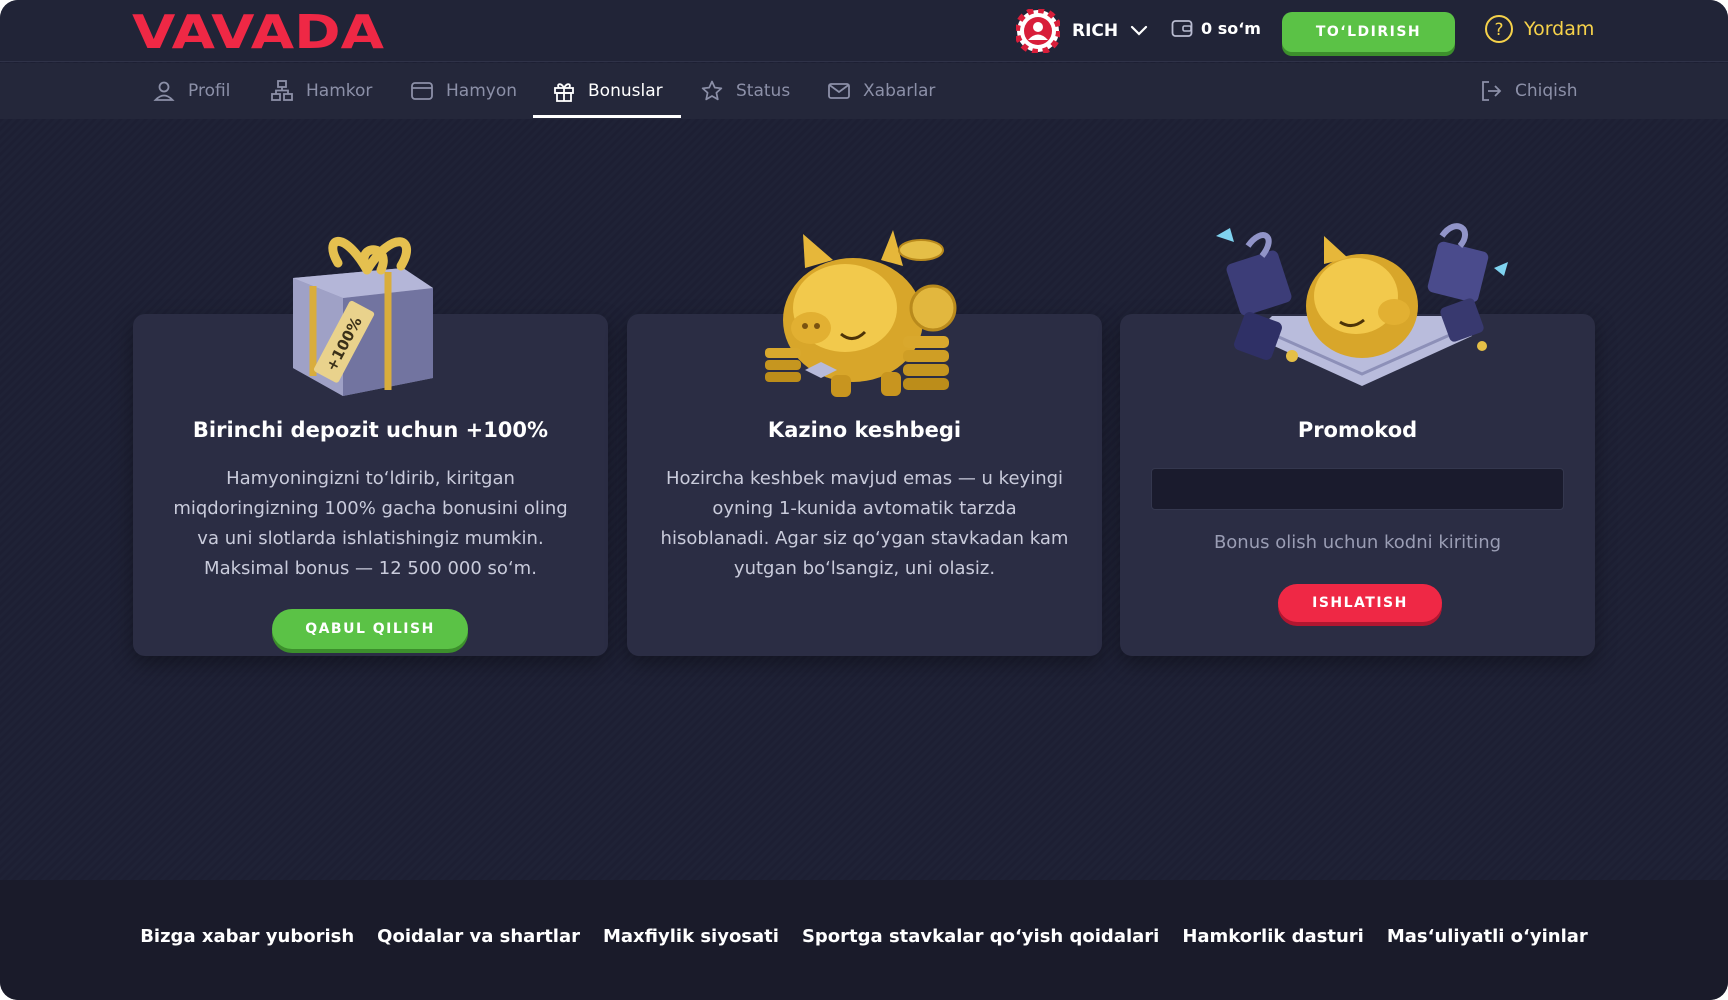 Image resolution: width=1728 pixels, height=1000 pixels. I want to click on gift-icon, so click(564, 92).